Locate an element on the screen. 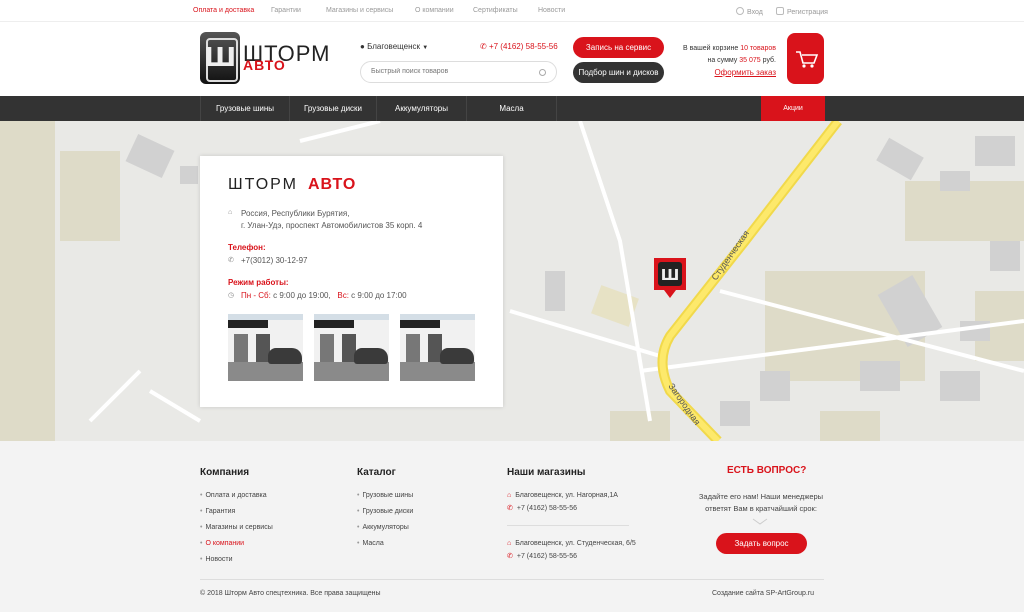  footer-link-news: • Новости is located at coordinates (216, 559).